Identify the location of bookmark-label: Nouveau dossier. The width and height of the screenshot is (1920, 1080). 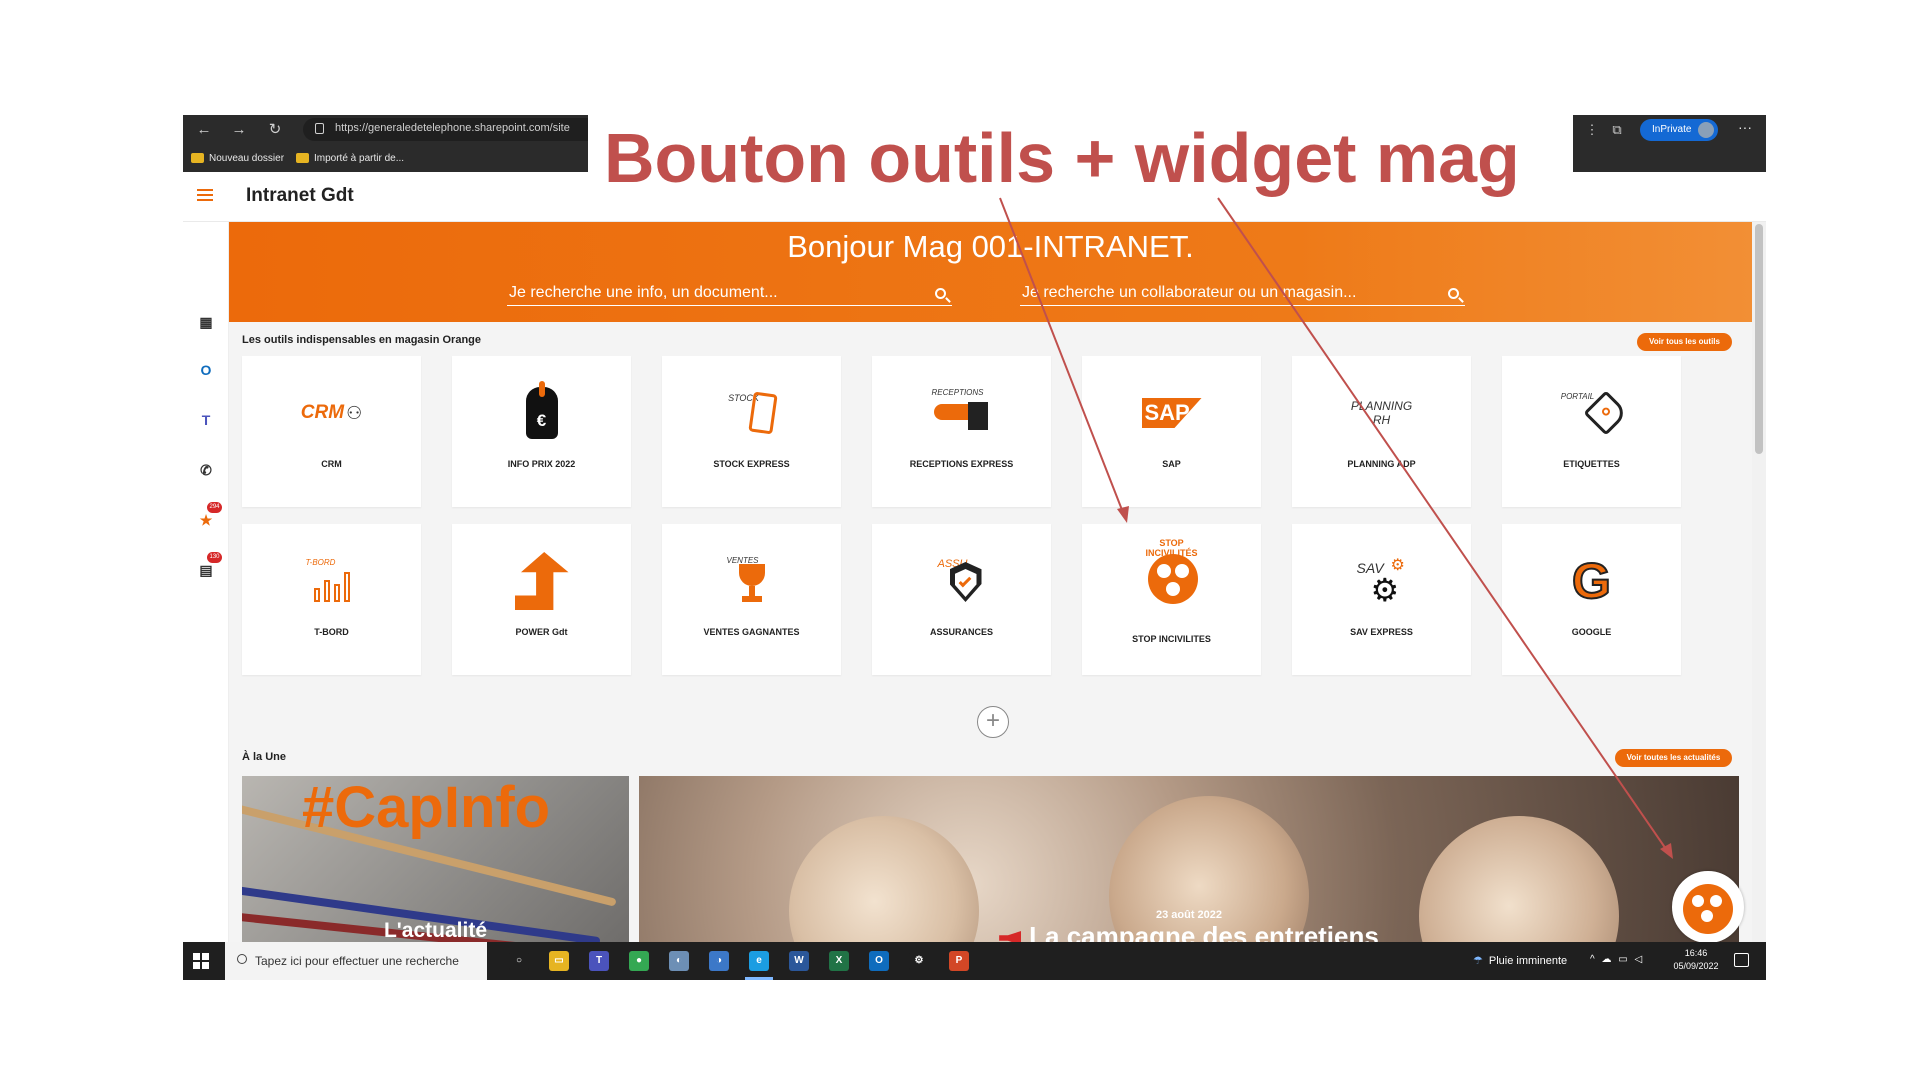
(247, 158).